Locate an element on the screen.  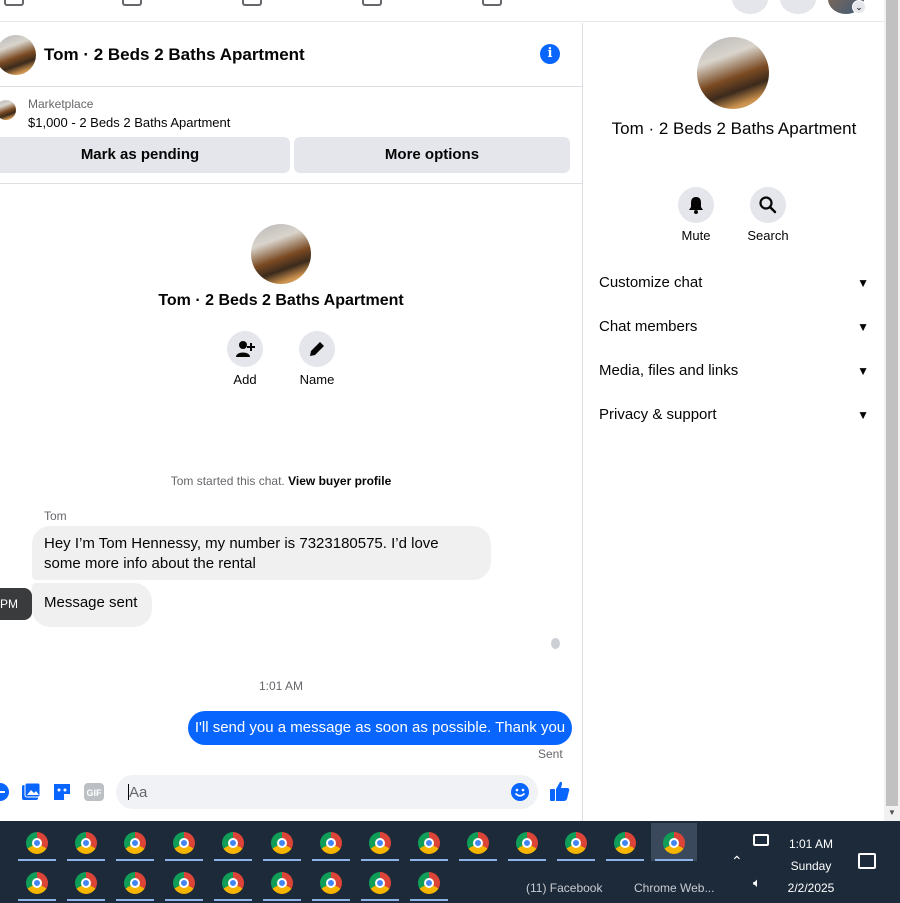
scroll-down-arrow-icon: ▼ is located at coordinates (892, 812).